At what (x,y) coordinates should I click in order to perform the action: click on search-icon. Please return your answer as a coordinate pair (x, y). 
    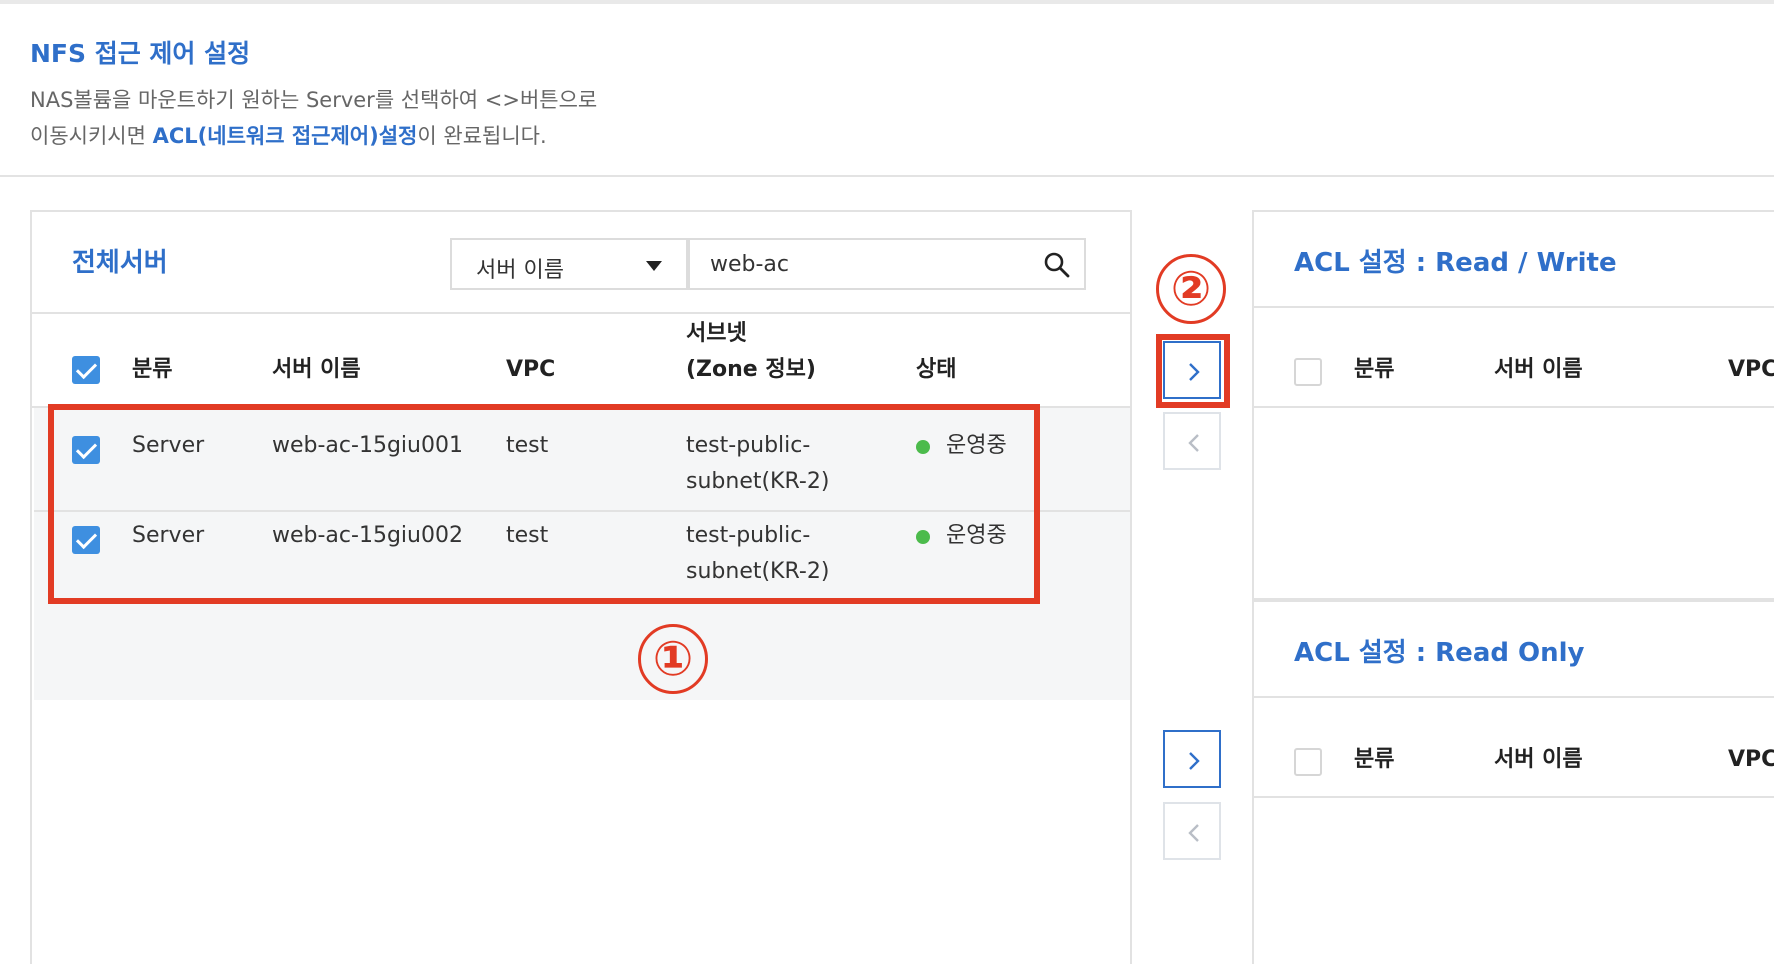
    Looking at the image, I should click on (1057, 265).